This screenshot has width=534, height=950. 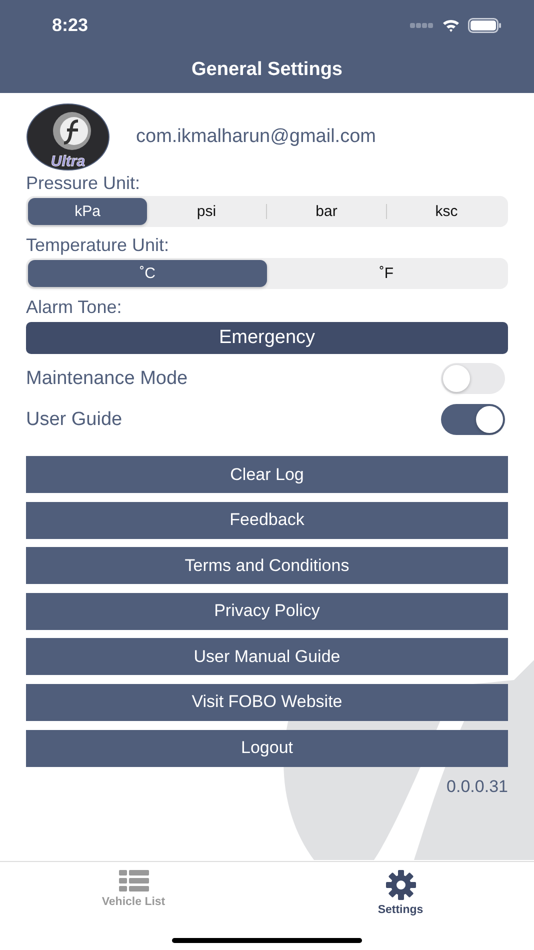 What do you see at coordinates (267, 474) in the screenshot?
I see `action-button: Clear Log` at bounding box center [267, 474].